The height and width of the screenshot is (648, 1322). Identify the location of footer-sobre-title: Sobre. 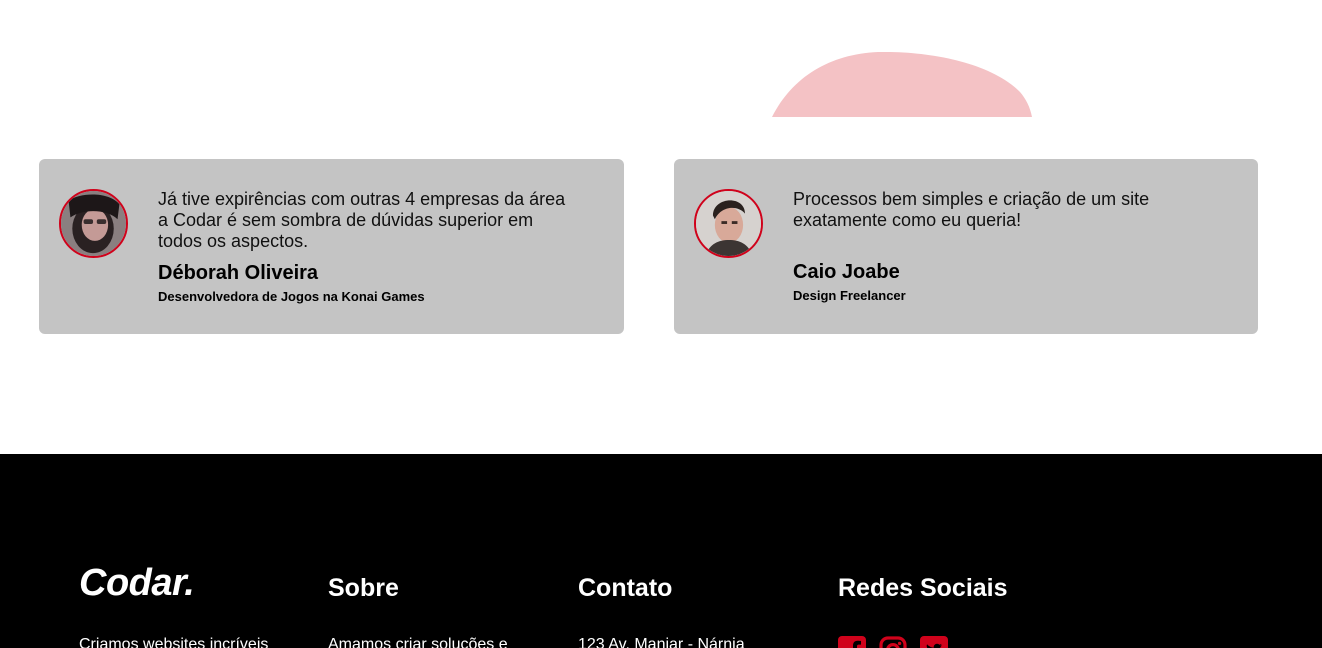
(363, 588).